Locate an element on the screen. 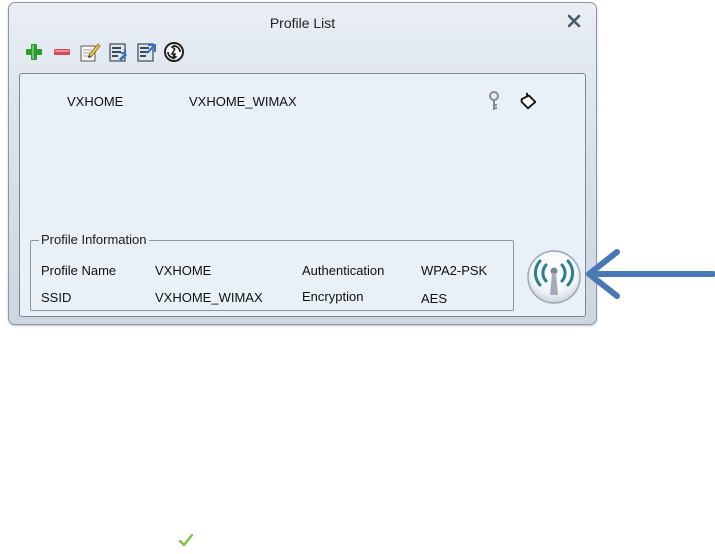 The width and height of the screenshot is (715, 554). profile-ssid-cell: VXHOME_WIMAX is located at coordinates (243, 101).